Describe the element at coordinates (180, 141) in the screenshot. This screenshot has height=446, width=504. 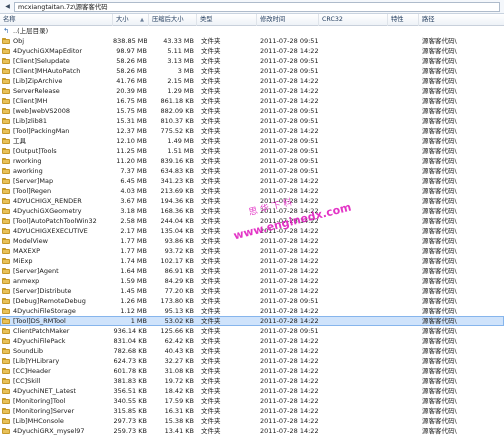
I see `packed-size: 1.49 MB` at that location.